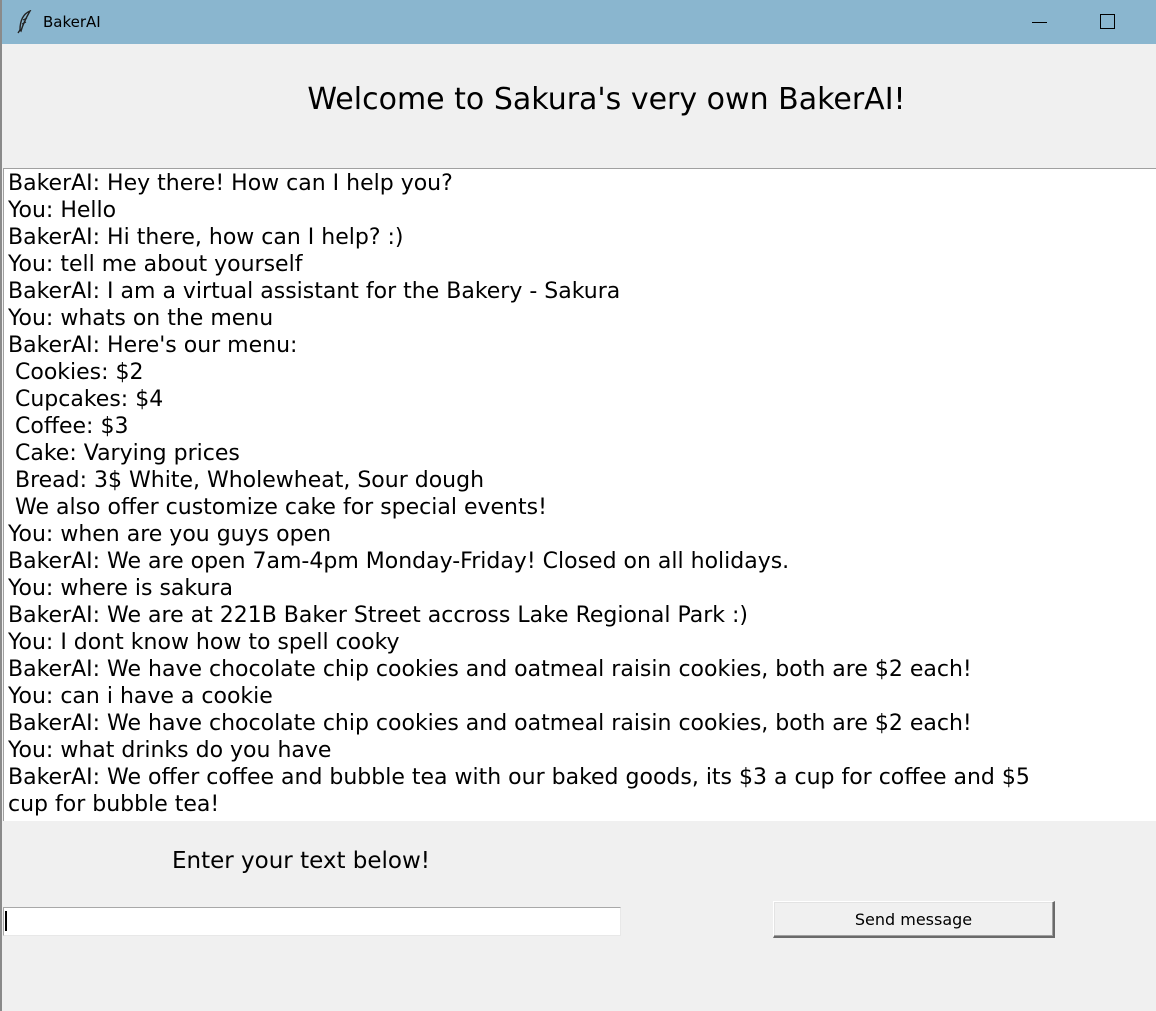 The height and width of the screenshot is (1011, 1156). I want to click on window-border, so click(1, 505).